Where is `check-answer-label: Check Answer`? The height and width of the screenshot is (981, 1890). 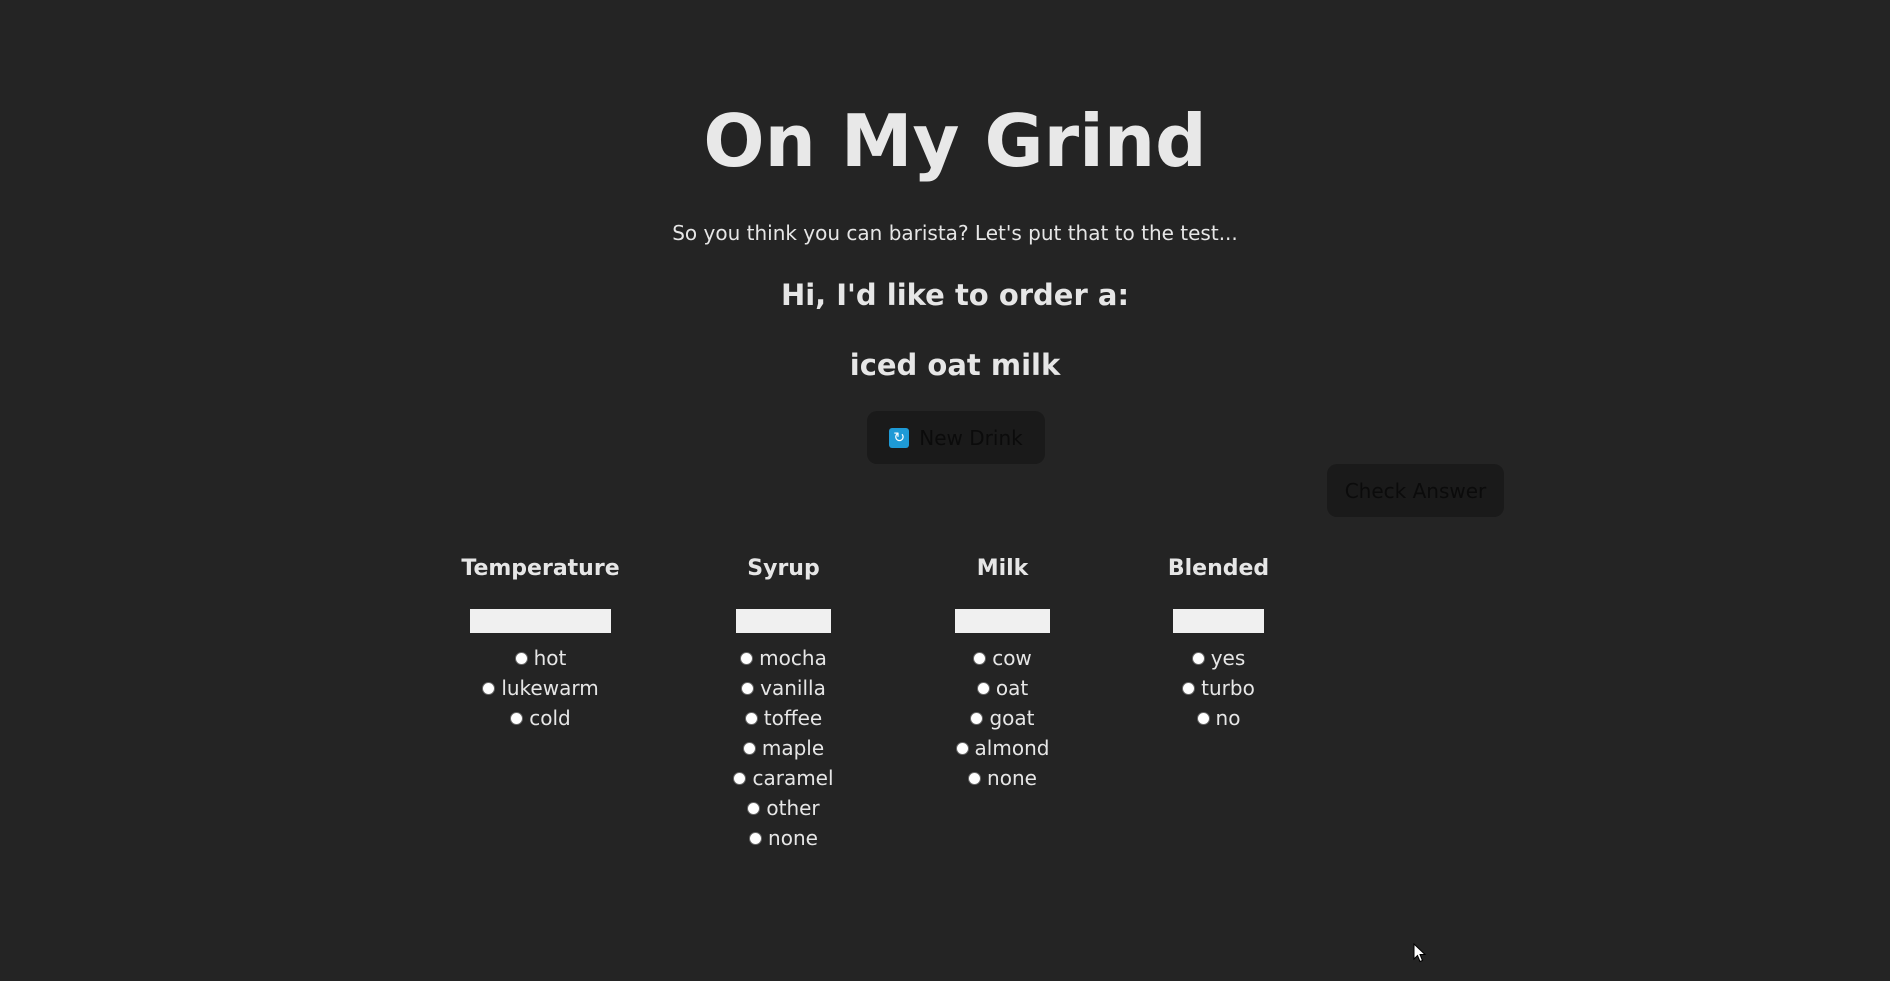
check-answer-label: Check Answer is located at coordinates (1415, 490).